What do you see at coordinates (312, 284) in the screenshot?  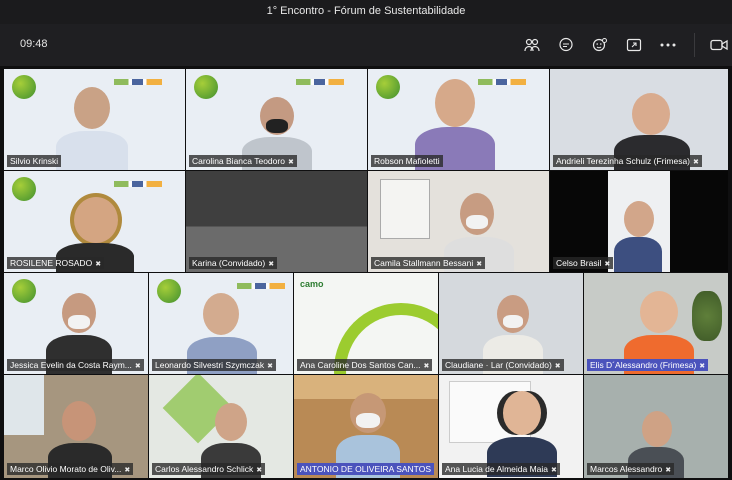 I see `camo-logo: camo` at bounding box center [312, 284].